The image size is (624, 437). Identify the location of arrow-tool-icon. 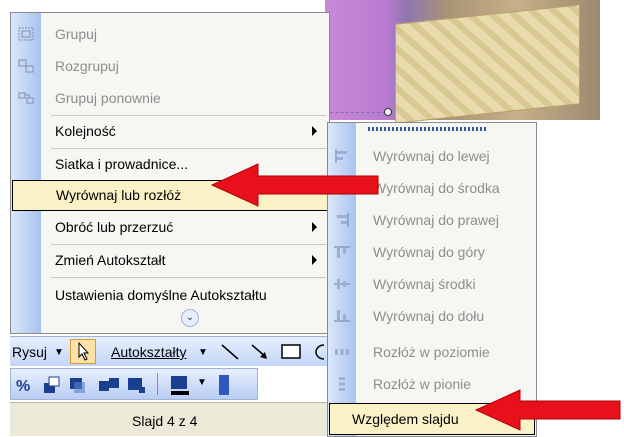
(260, 352).